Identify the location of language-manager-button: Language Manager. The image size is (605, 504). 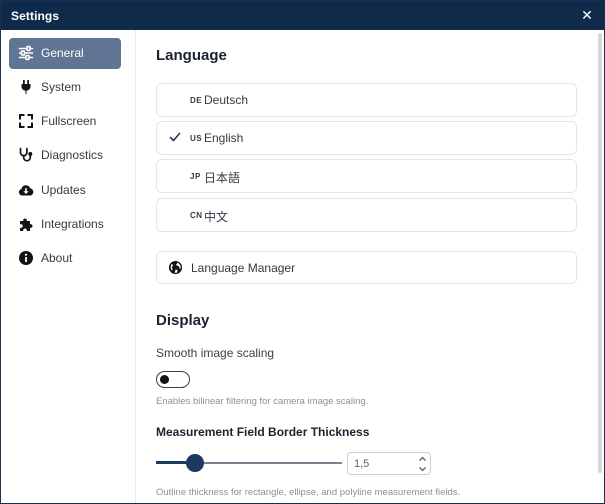
(366, 267).